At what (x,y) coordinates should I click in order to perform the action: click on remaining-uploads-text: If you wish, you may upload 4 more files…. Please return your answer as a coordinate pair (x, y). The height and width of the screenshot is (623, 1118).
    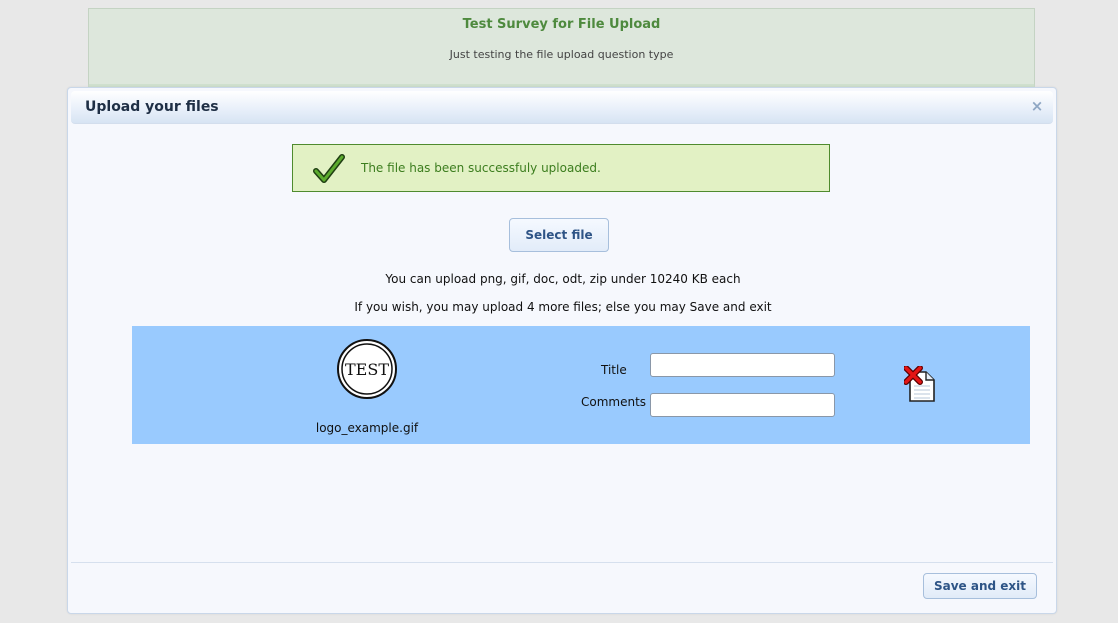
    Looking at the image, I should click on (563, 307).